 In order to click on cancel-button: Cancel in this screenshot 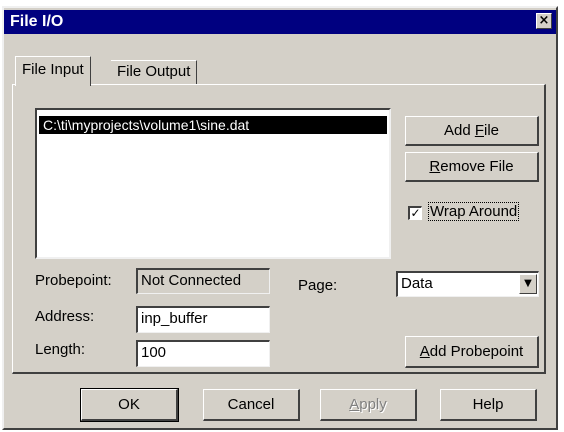, I will do `click(251, 405)`.